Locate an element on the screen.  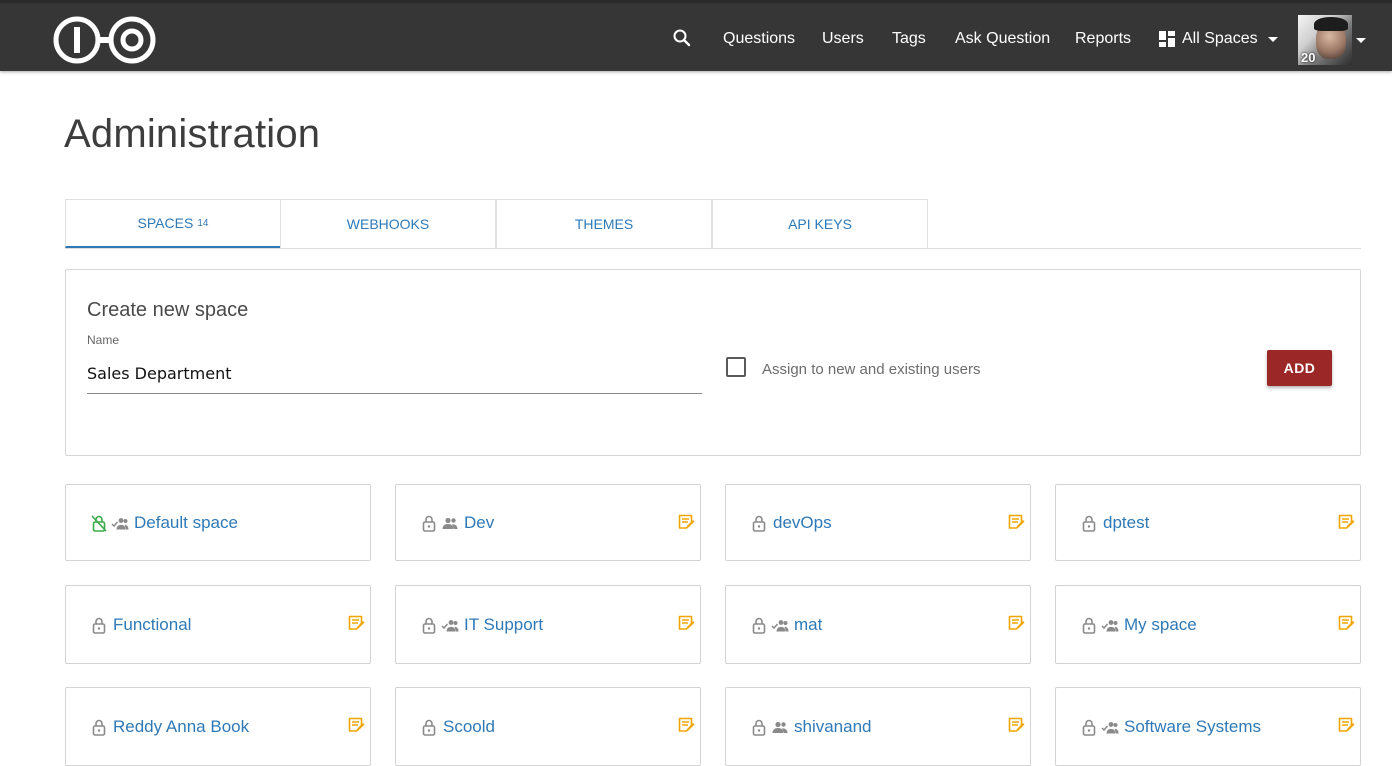
search-icon is located at coordinates (682, 38).